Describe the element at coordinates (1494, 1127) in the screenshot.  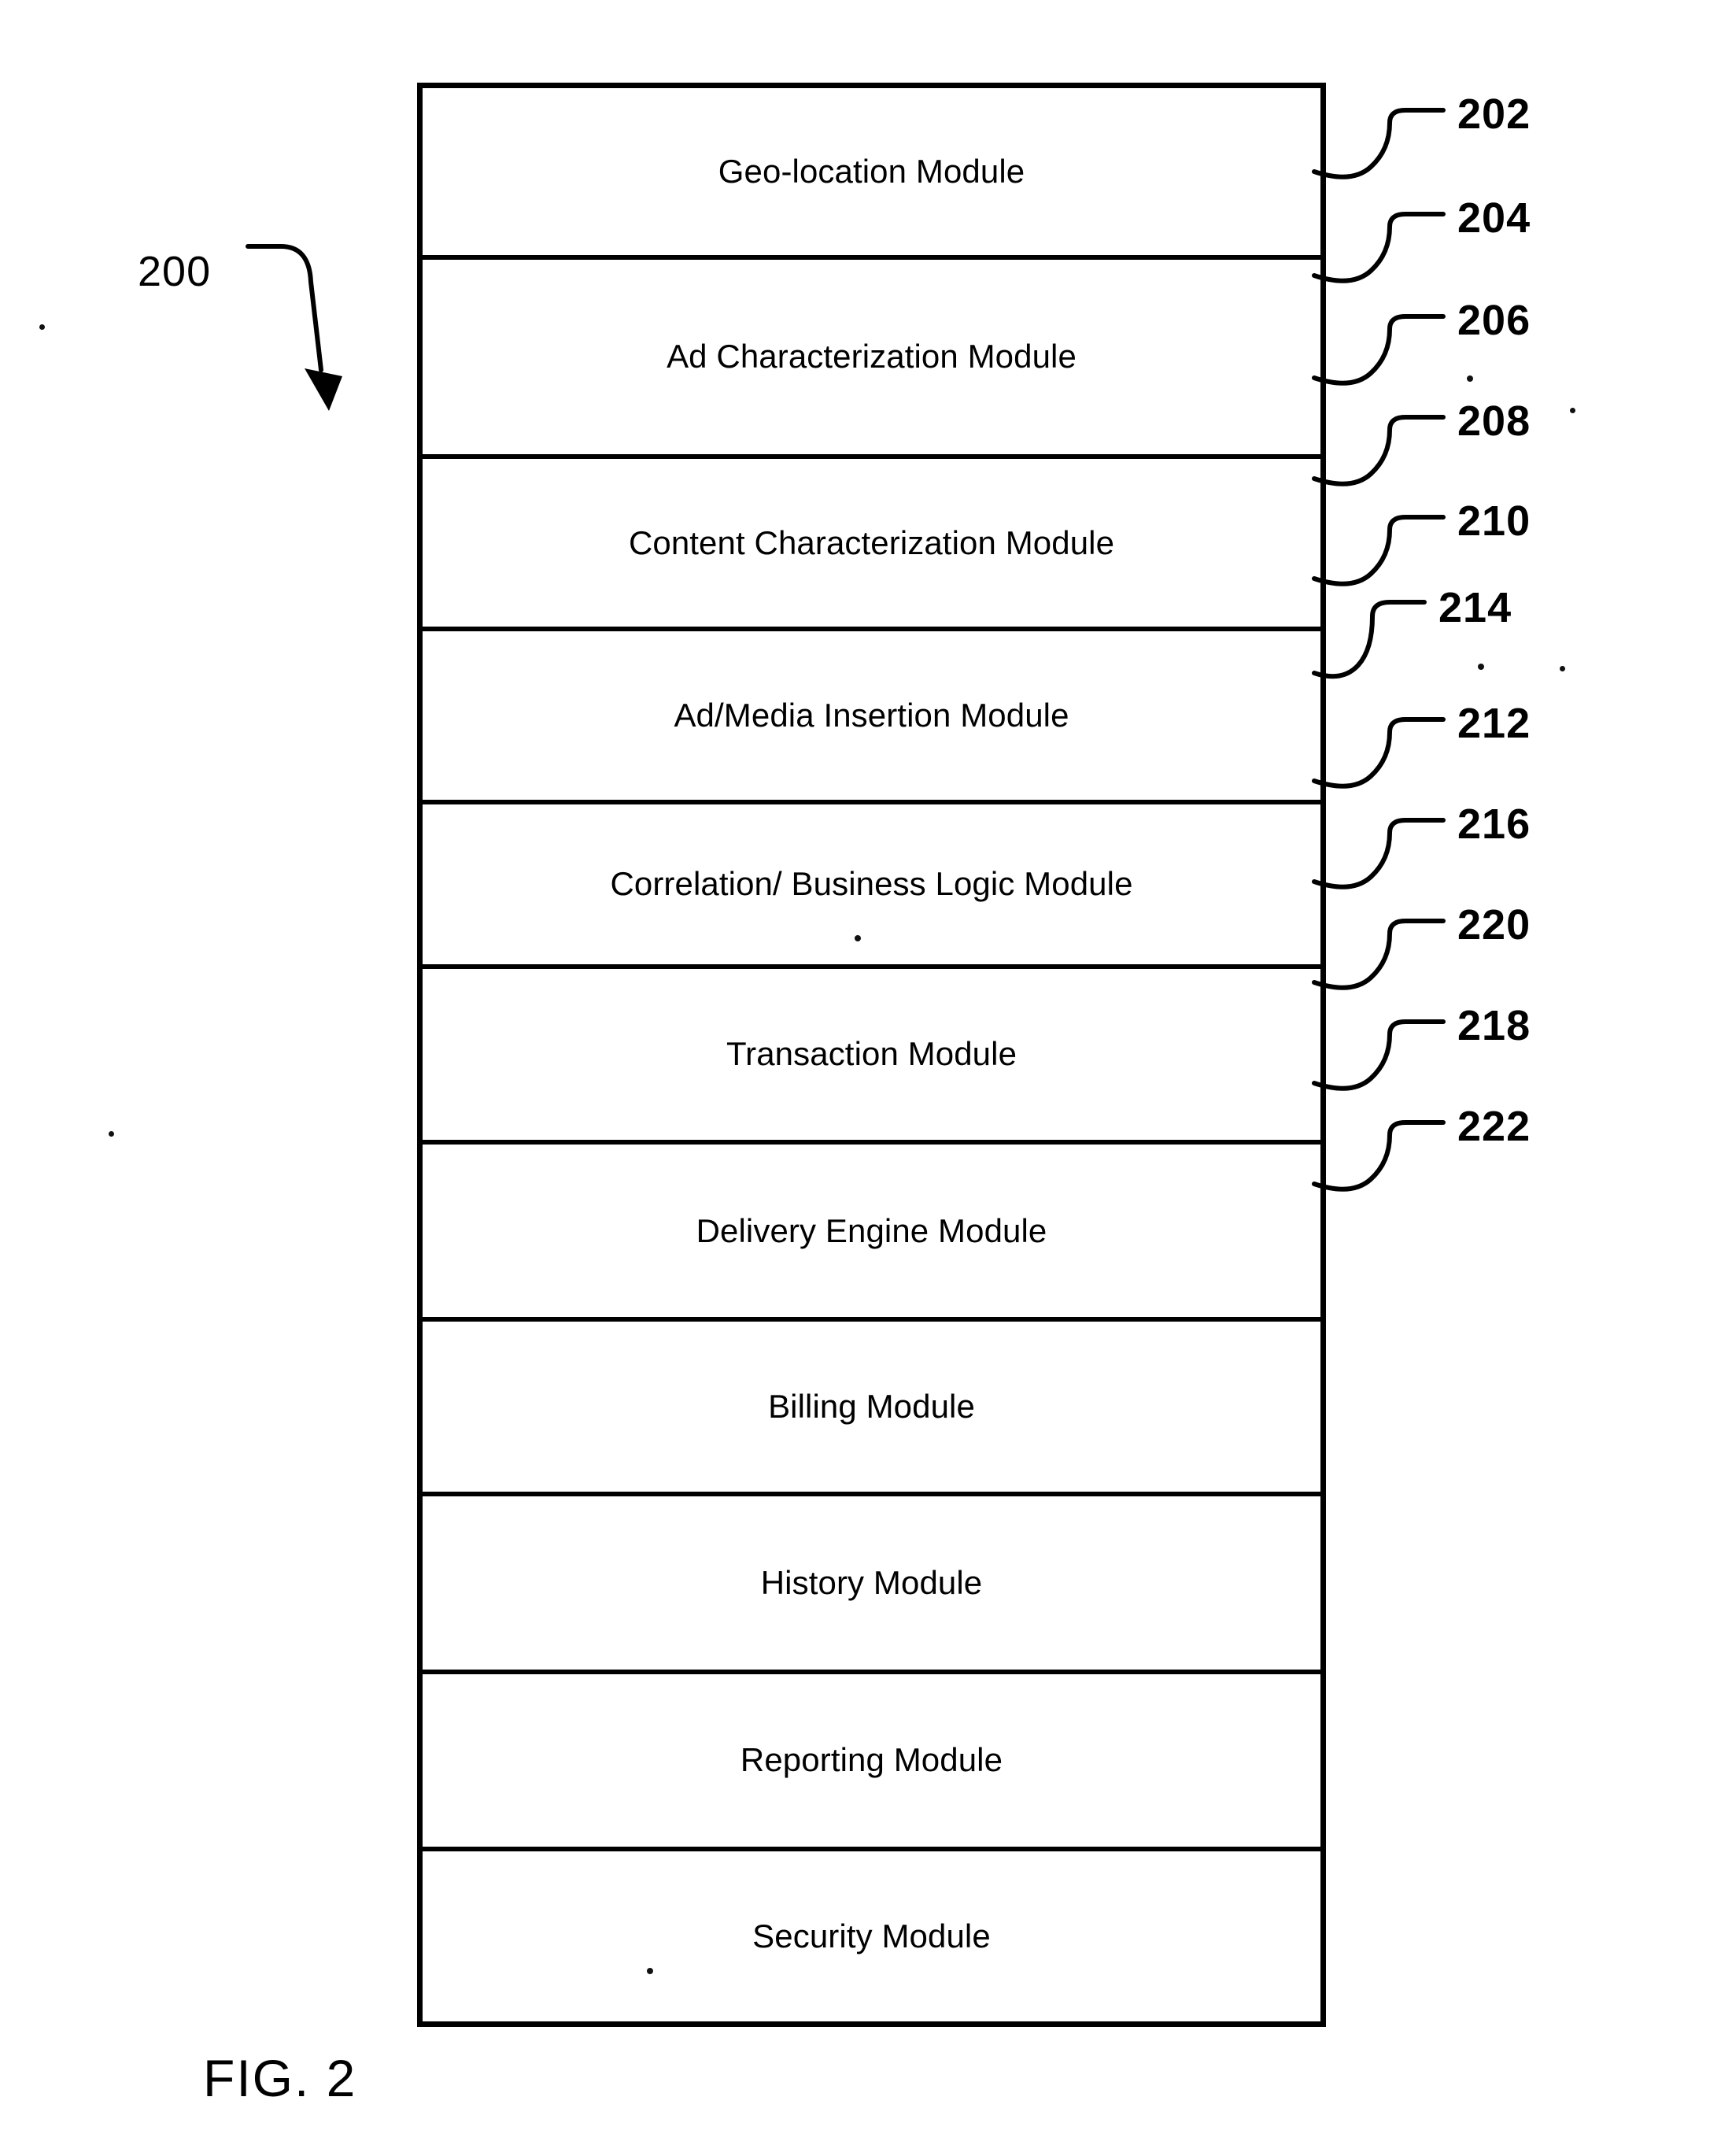
I see `reference-number: 222` at that location.